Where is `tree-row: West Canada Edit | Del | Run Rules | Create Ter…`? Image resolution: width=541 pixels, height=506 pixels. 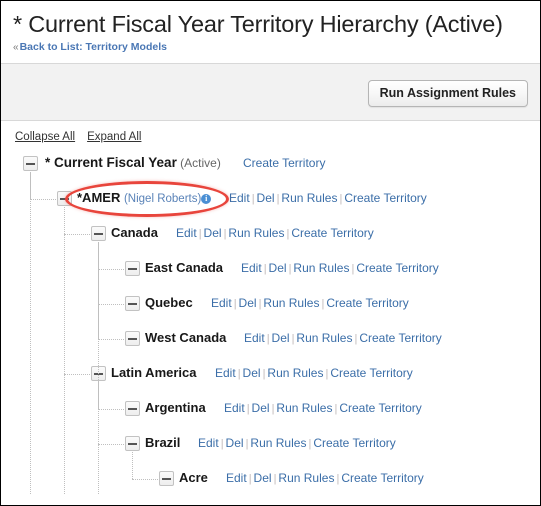
tree-row: West Canada Edit | Del | Run Rules | Create Ter… is located at coordinates (270, 341).